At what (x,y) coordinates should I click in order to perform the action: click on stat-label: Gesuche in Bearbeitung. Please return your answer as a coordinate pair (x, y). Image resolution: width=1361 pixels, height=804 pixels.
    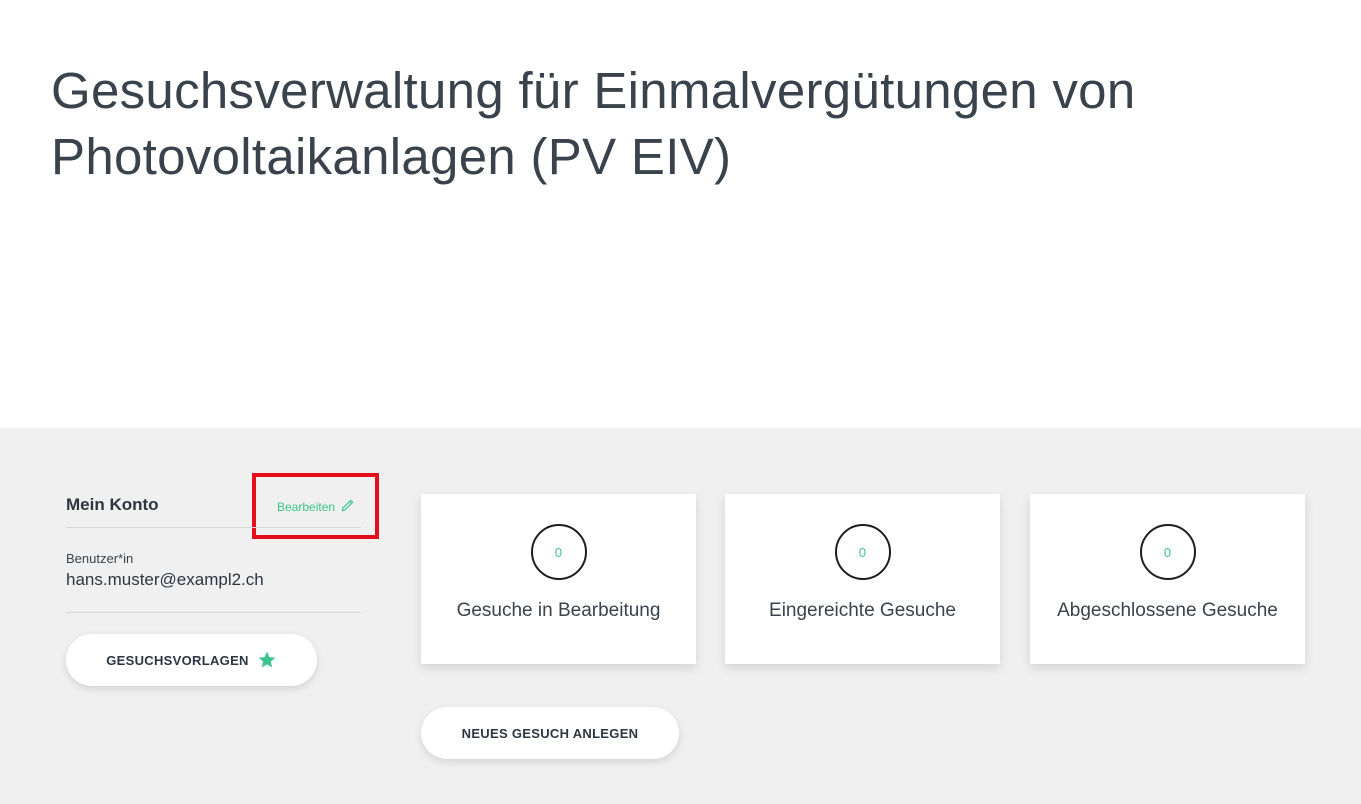
    Looking at the image, I should click on (558, 610).